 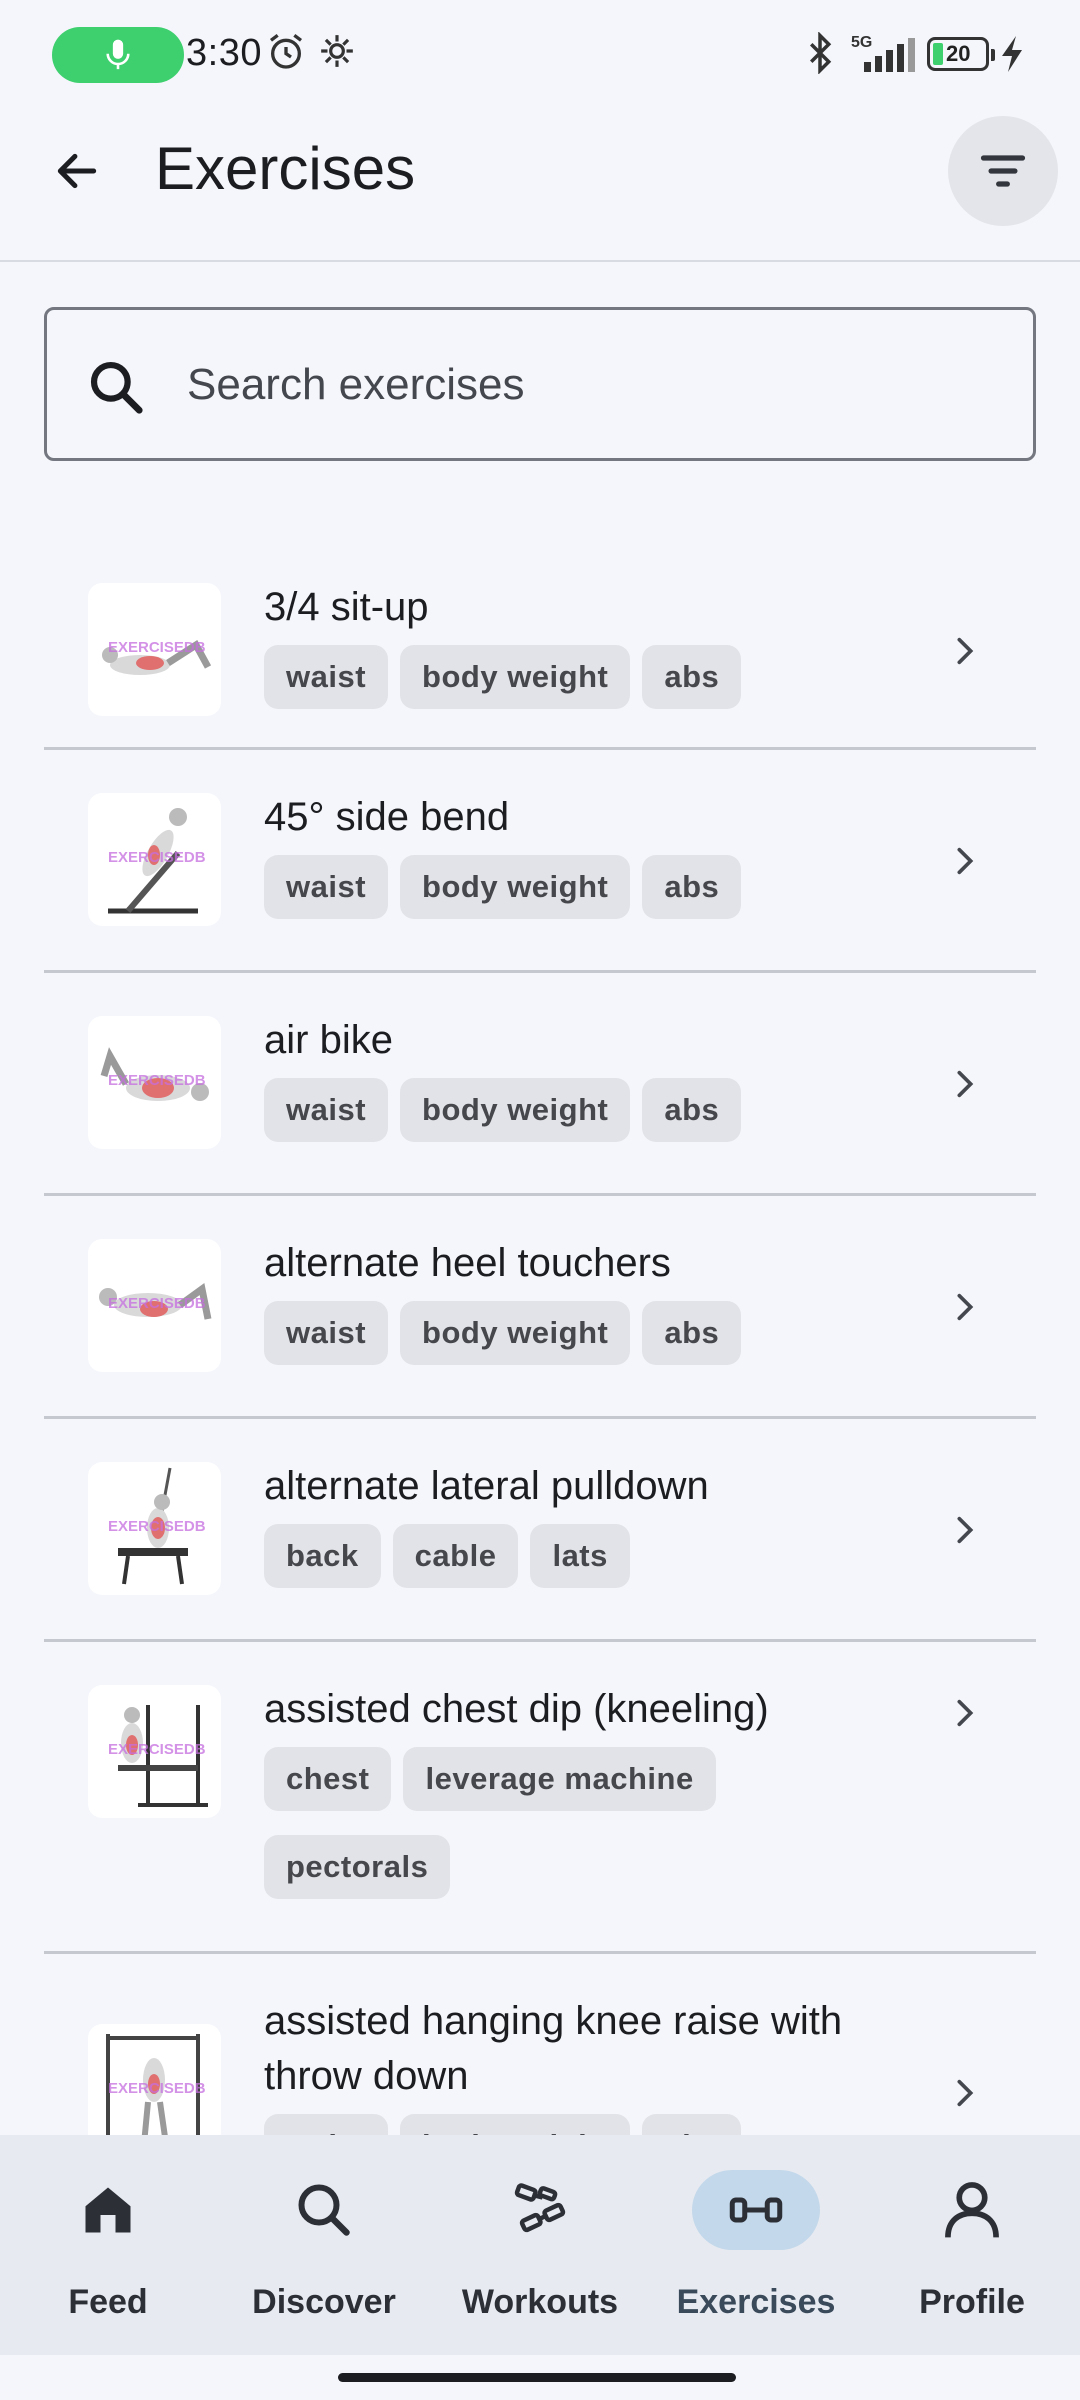 I want to click on exercise-name: alternate lateral pulldown, so click(x=486, y=1486).